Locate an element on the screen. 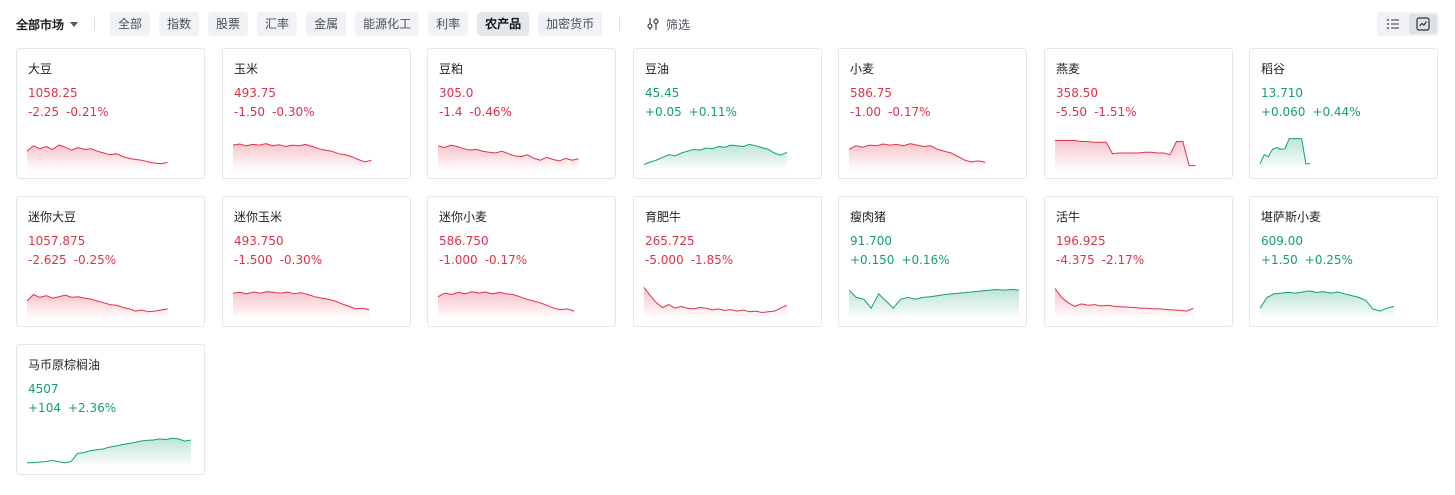  market-dropdown: 全部市场 is located at coordinates (47, 24).